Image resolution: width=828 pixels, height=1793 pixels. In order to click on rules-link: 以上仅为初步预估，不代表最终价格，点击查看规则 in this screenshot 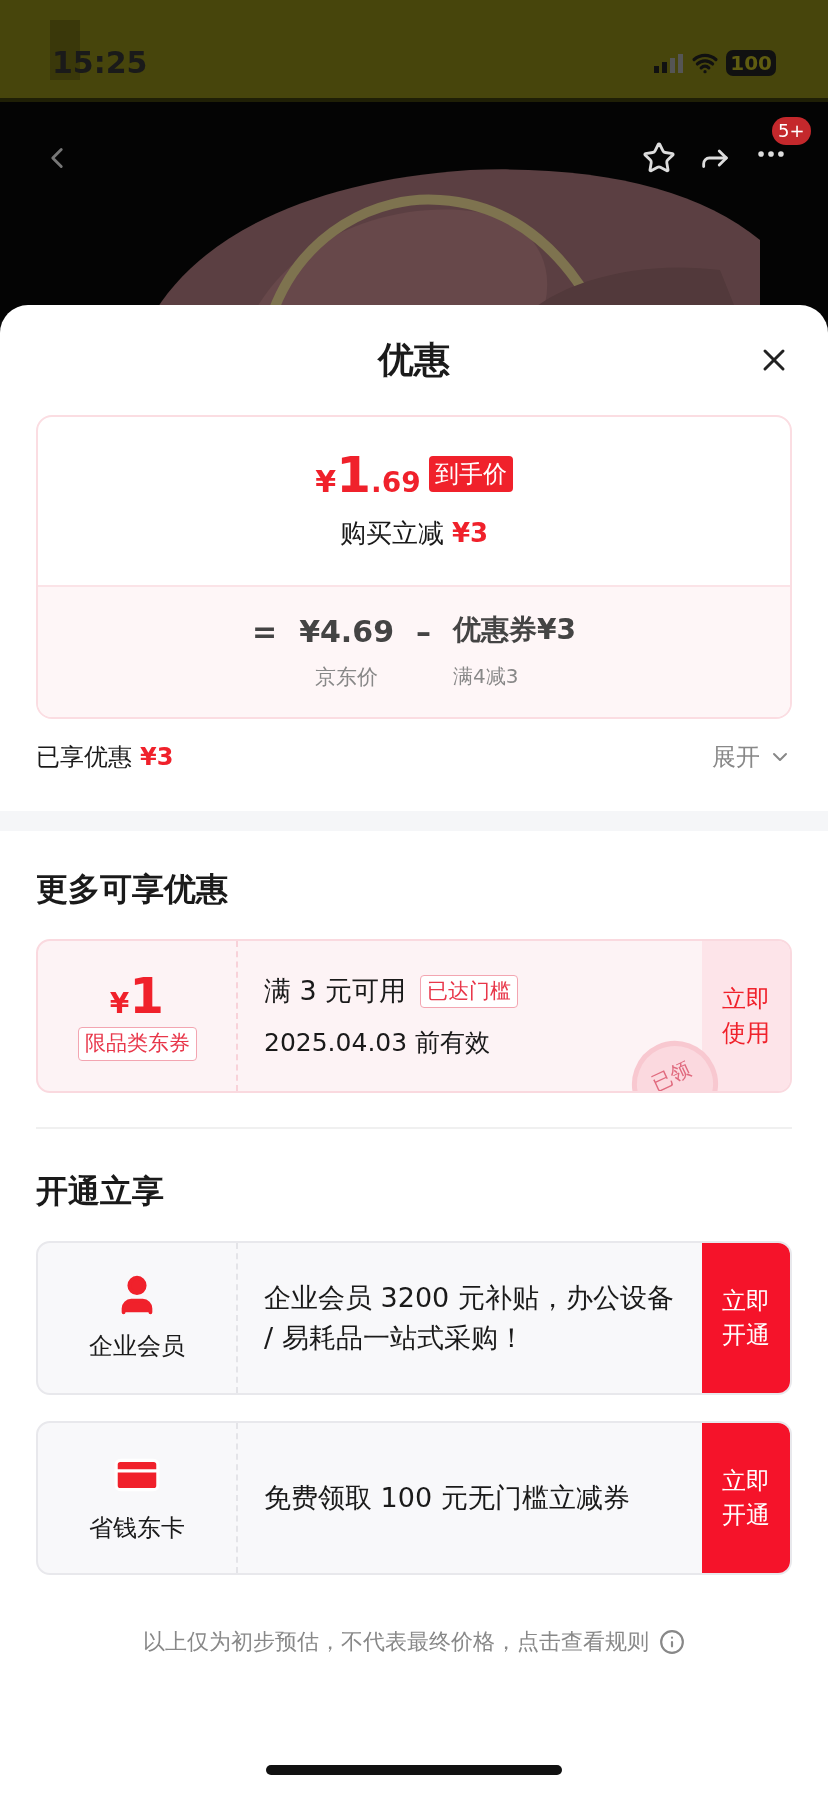, I will do `click(396, 1641)`.